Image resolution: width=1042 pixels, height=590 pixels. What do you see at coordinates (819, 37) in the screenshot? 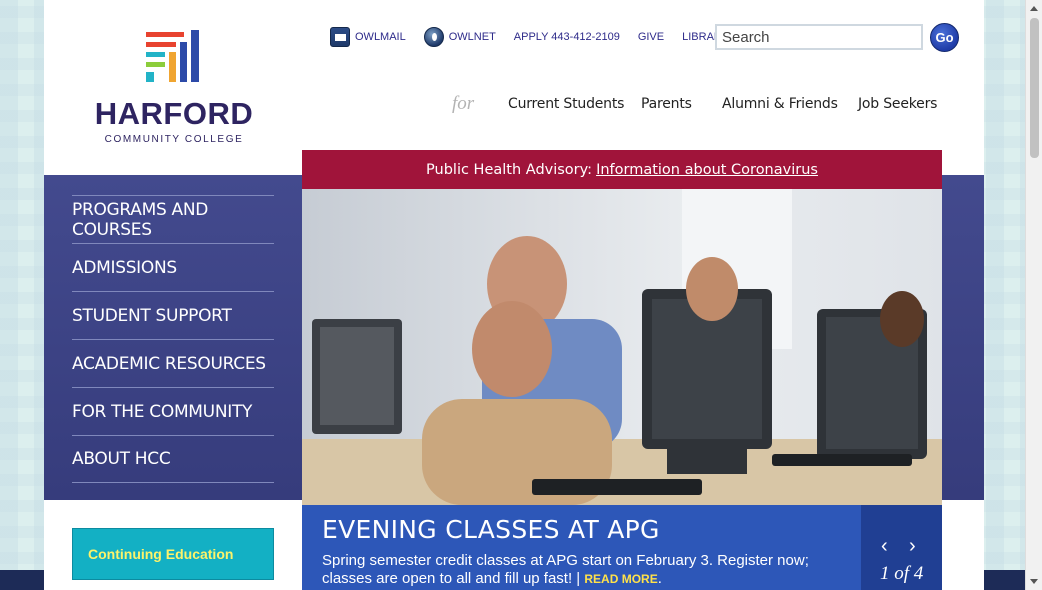
I see `search-input` at bounding box center [819, 37].